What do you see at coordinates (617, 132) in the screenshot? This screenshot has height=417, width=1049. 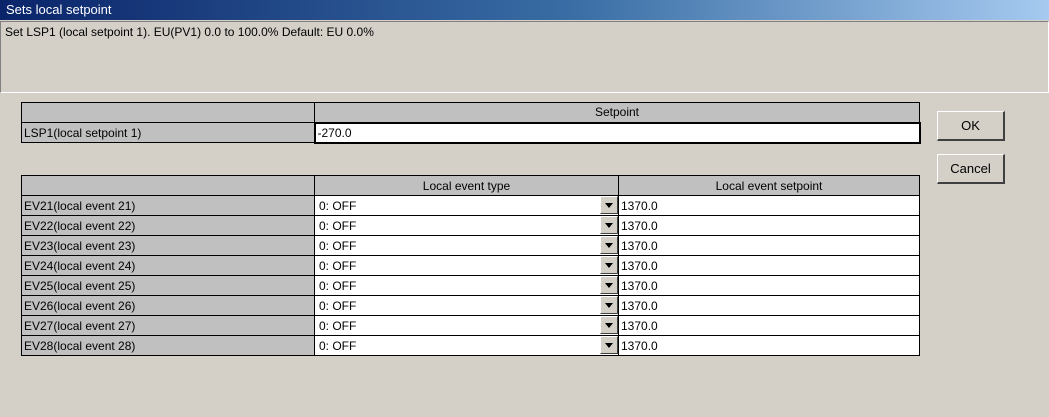 I see `lsp1-setpoint-input: -270.0` at bounding box center [617, 132].